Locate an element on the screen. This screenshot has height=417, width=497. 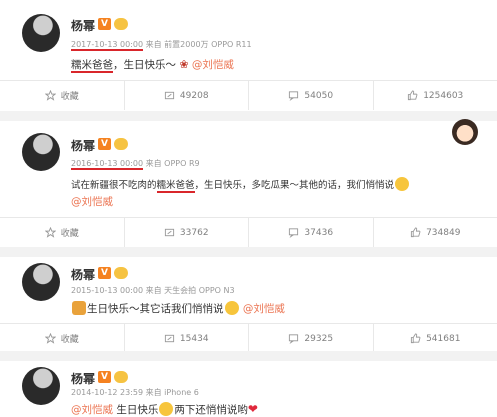
repost-button: 15434 is located at coordinates (187, 338).